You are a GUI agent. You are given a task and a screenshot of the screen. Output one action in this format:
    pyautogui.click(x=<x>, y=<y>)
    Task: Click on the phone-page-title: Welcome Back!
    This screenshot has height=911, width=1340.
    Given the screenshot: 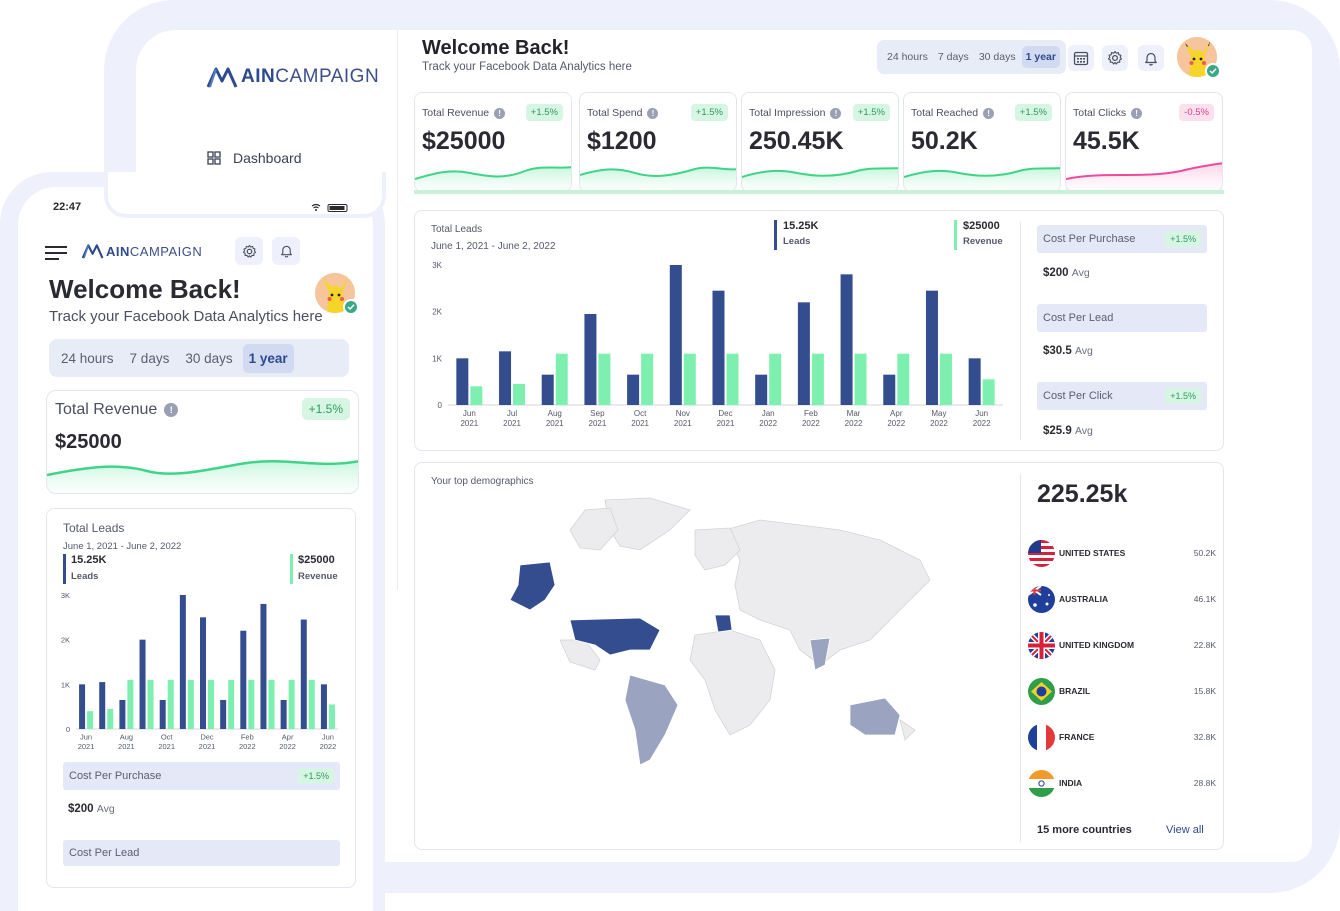 What is the action you would take?
    pyautogui.click(x=145, y=289)
    